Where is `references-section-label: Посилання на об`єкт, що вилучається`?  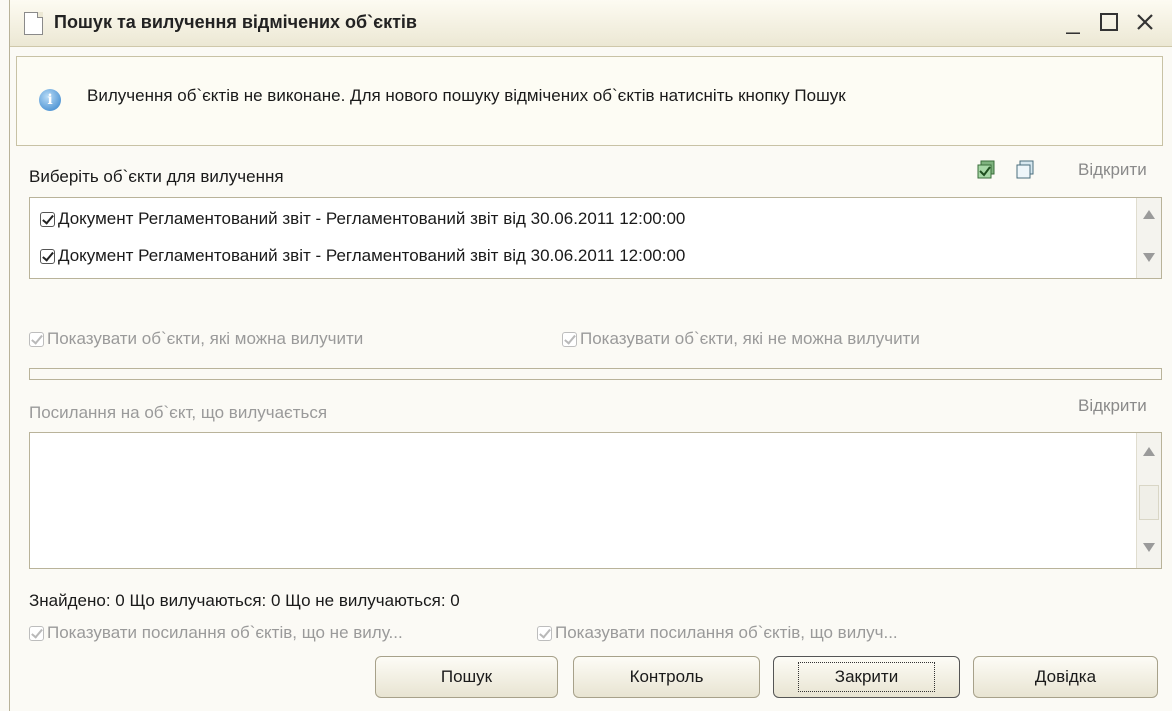 references-section-label: Посилання на об`єкт, що вилучається is located at coordinates (178, 412).